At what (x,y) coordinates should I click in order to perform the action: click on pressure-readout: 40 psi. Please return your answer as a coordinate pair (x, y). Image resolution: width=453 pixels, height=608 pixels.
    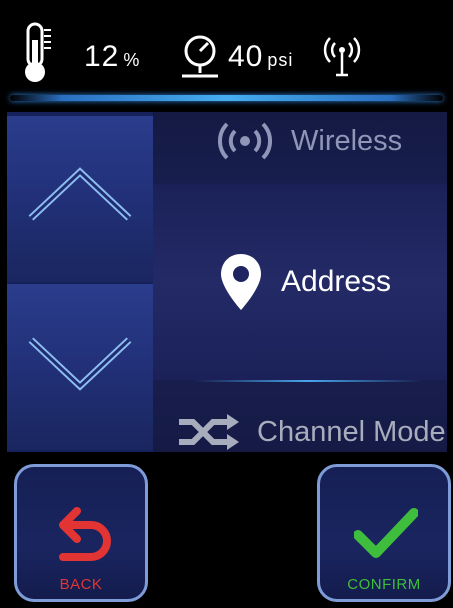
    Looking at the image, I should click on (260, 57).